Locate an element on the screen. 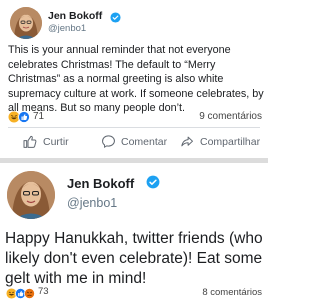 The image size is (320, 300). reactions-summary: 73 is located at coordinates (27, 292).